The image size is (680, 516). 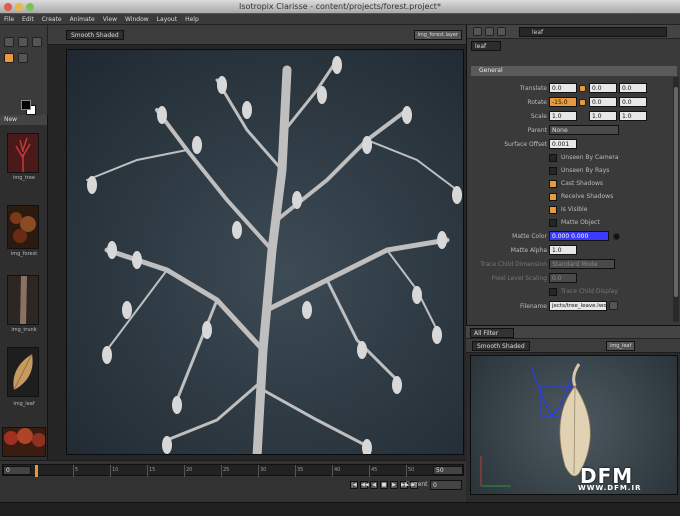 What do you see at coordinates (23, 42) in the screenshot?
I see `move-tool-icon` at bounding box center [23, 42].